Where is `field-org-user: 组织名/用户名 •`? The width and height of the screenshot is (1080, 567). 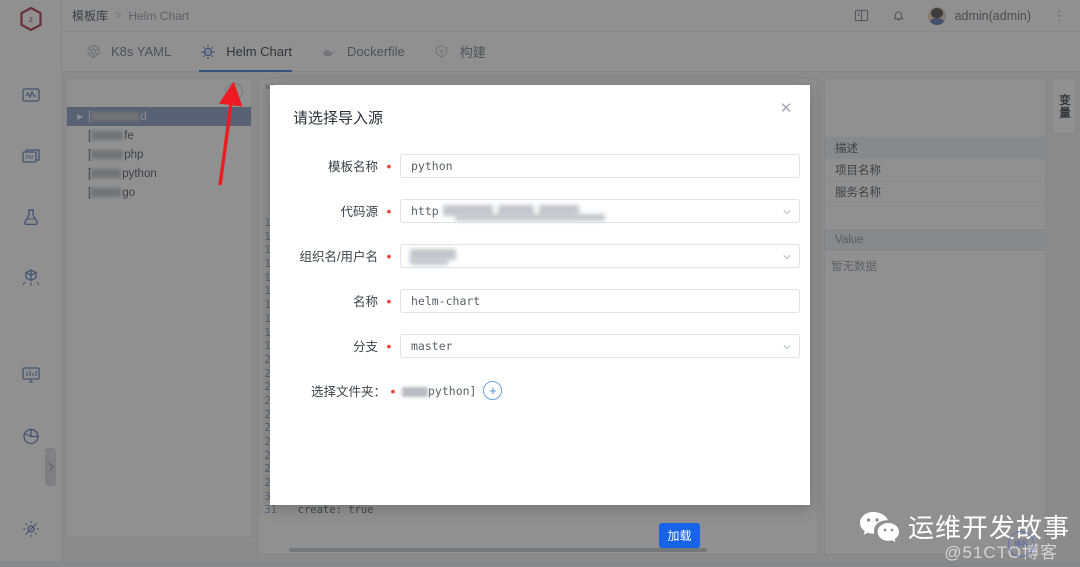
field-org-user: 组织名/用户名 • is located at coordinates (540, 255).